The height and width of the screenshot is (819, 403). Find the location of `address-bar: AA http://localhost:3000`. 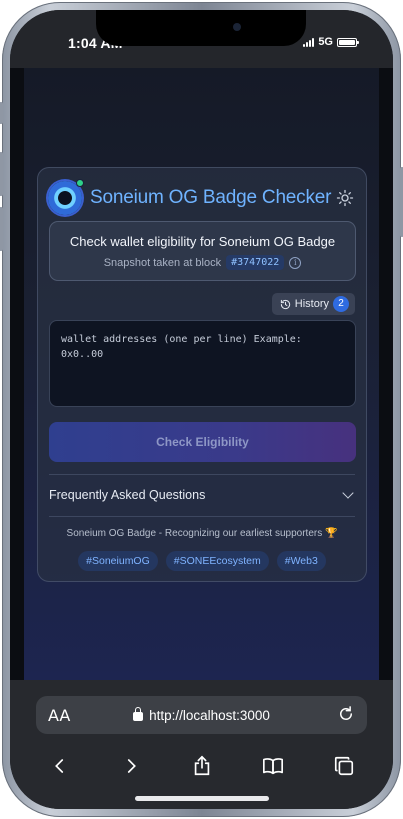

address-bar: AA http://localhost:3000 is located at coordinates (201, 715).